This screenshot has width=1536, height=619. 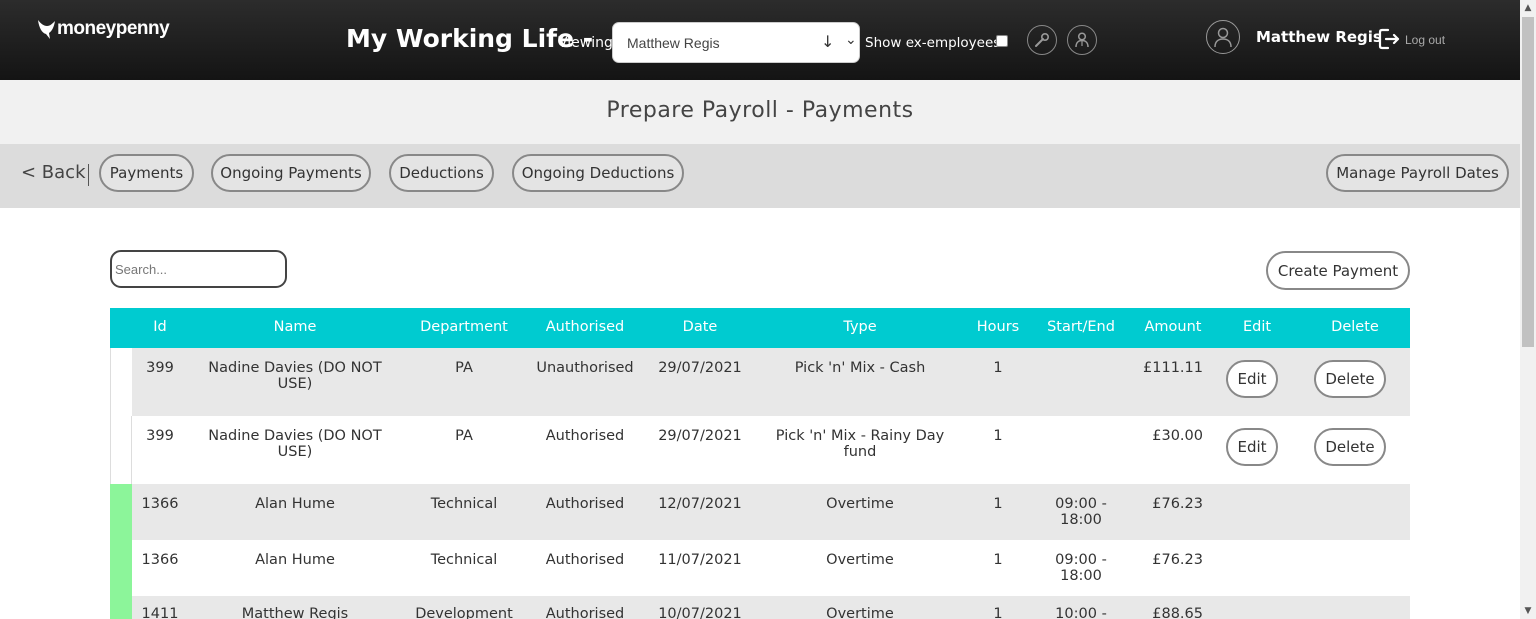 I want to click on create-payment-button: Create Payment, so click(x=1338, y=270).